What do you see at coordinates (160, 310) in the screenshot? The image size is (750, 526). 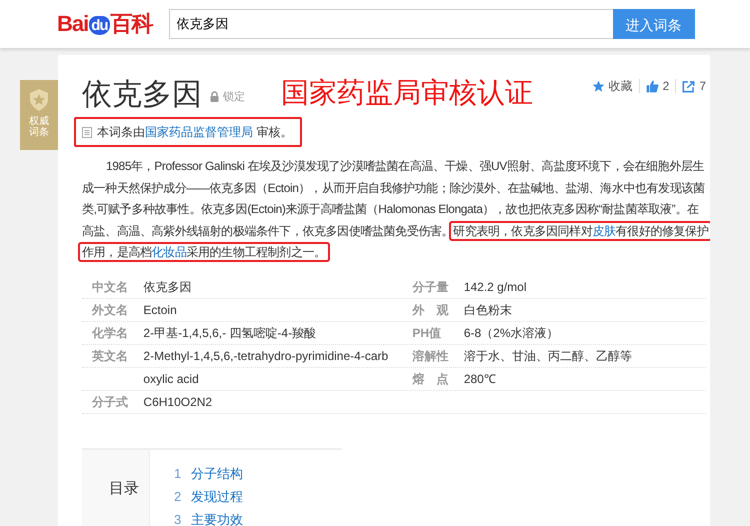 I see `field-value: Ectoin` at bounding box center [160, 310].